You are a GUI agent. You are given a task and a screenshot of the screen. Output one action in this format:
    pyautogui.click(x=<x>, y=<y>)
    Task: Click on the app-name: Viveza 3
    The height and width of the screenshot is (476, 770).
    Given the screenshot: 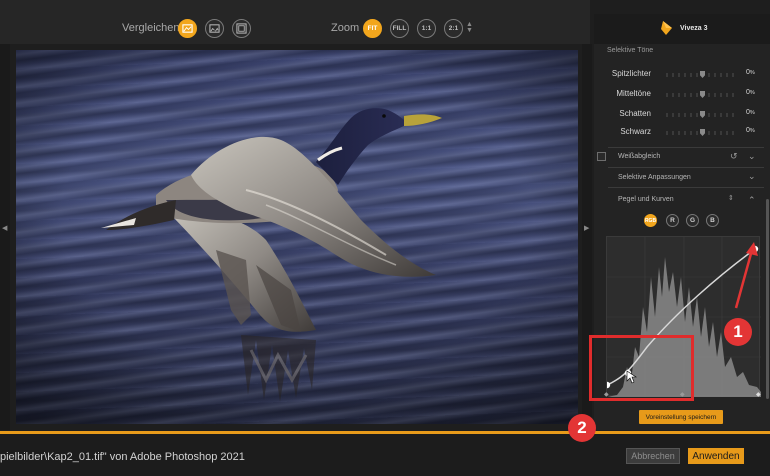 What is the action you would take?
    pyautogui.click(x=694, y=28)
    